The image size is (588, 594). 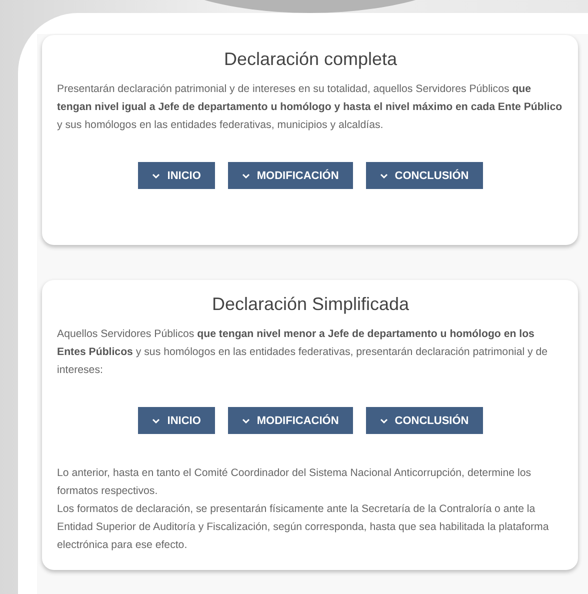 I want to click on description-paragraph: Presentarán declaración patrimonial y de intereses en su totalidad, aquellos Servidores Públicos que tengan nivel igual a Jefe de departamento u homólogo y hasta el nivel máximo en cada Ente Público y sus homólogos en las entidades federativas, municipios y alcaldías., so click(x=310, y=107).